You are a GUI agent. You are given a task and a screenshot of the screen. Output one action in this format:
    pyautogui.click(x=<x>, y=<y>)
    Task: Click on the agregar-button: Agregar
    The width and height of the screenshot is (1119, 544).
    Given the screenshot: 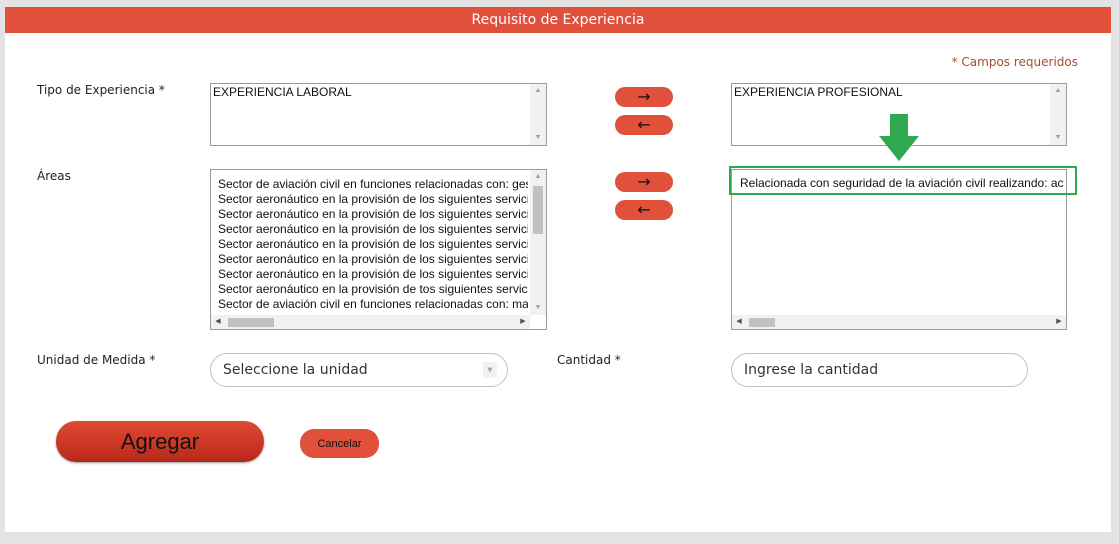 What is the action you would take?
    pyautogui.click(x=160, y=441)
    